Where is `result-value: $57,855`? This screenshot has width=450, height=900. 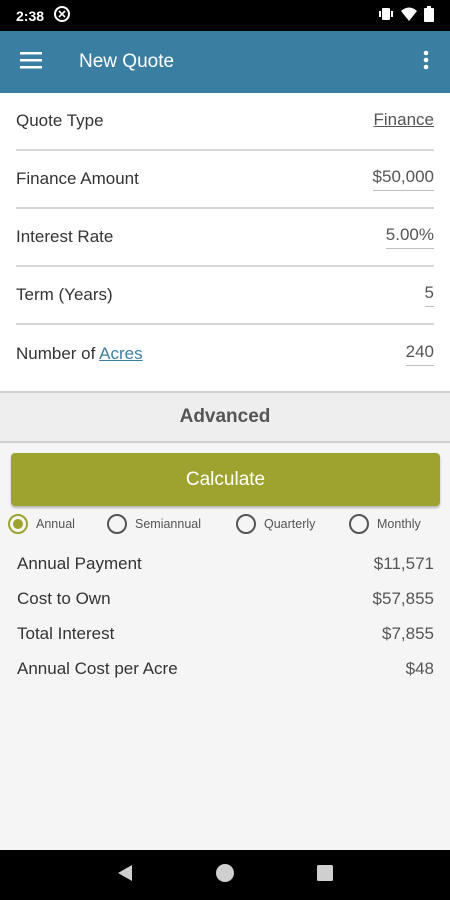 result-value: $57,855 is located at coordinates (403, 598).